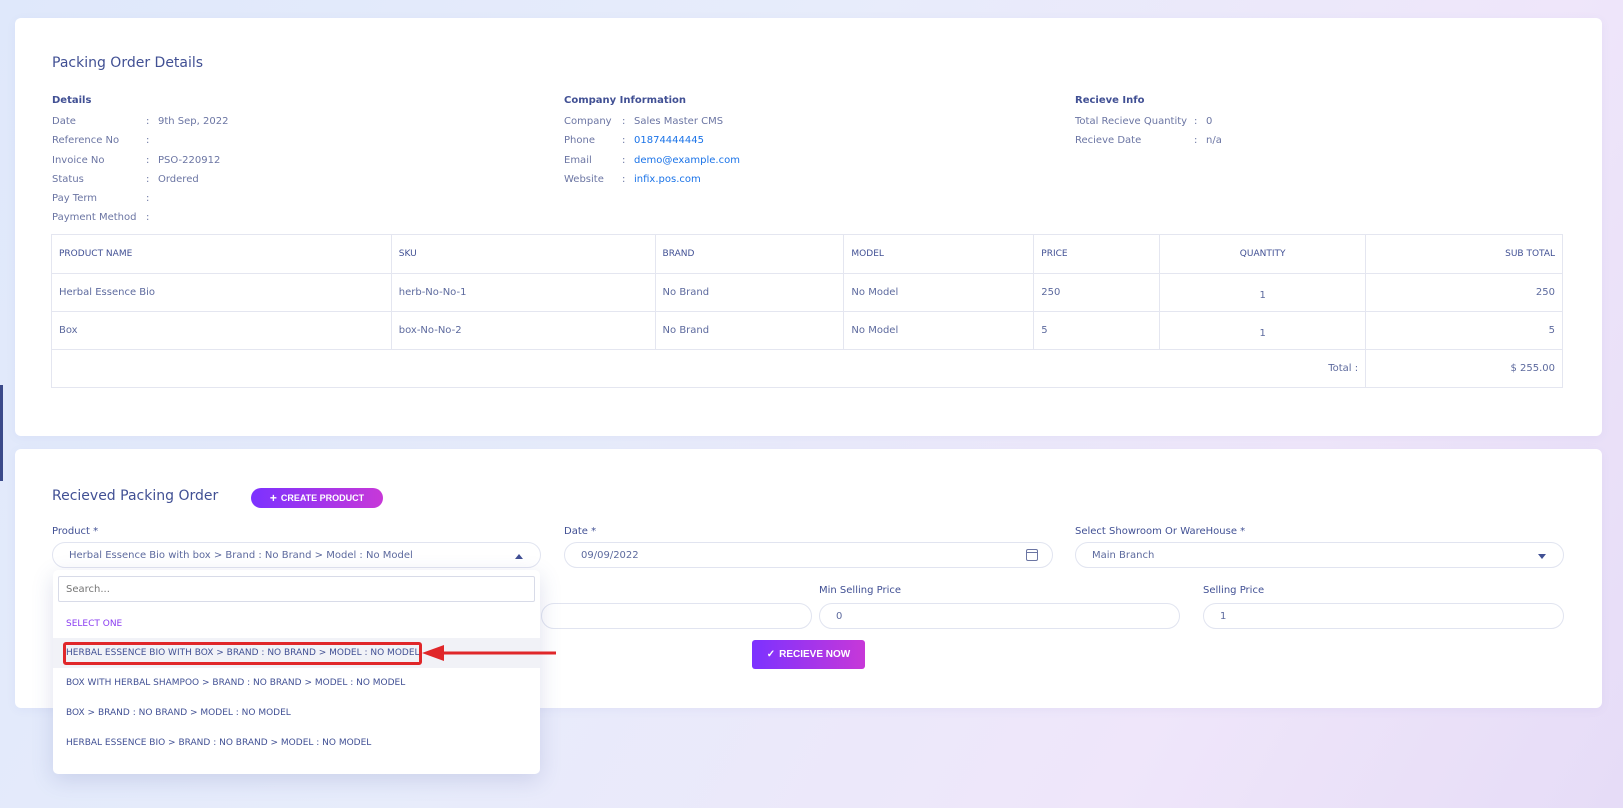  What do you see at coordinates (193, 121) in the screenshot?
I see `info-value: 9th Sep, 2022` at bounding box center [193, 121].